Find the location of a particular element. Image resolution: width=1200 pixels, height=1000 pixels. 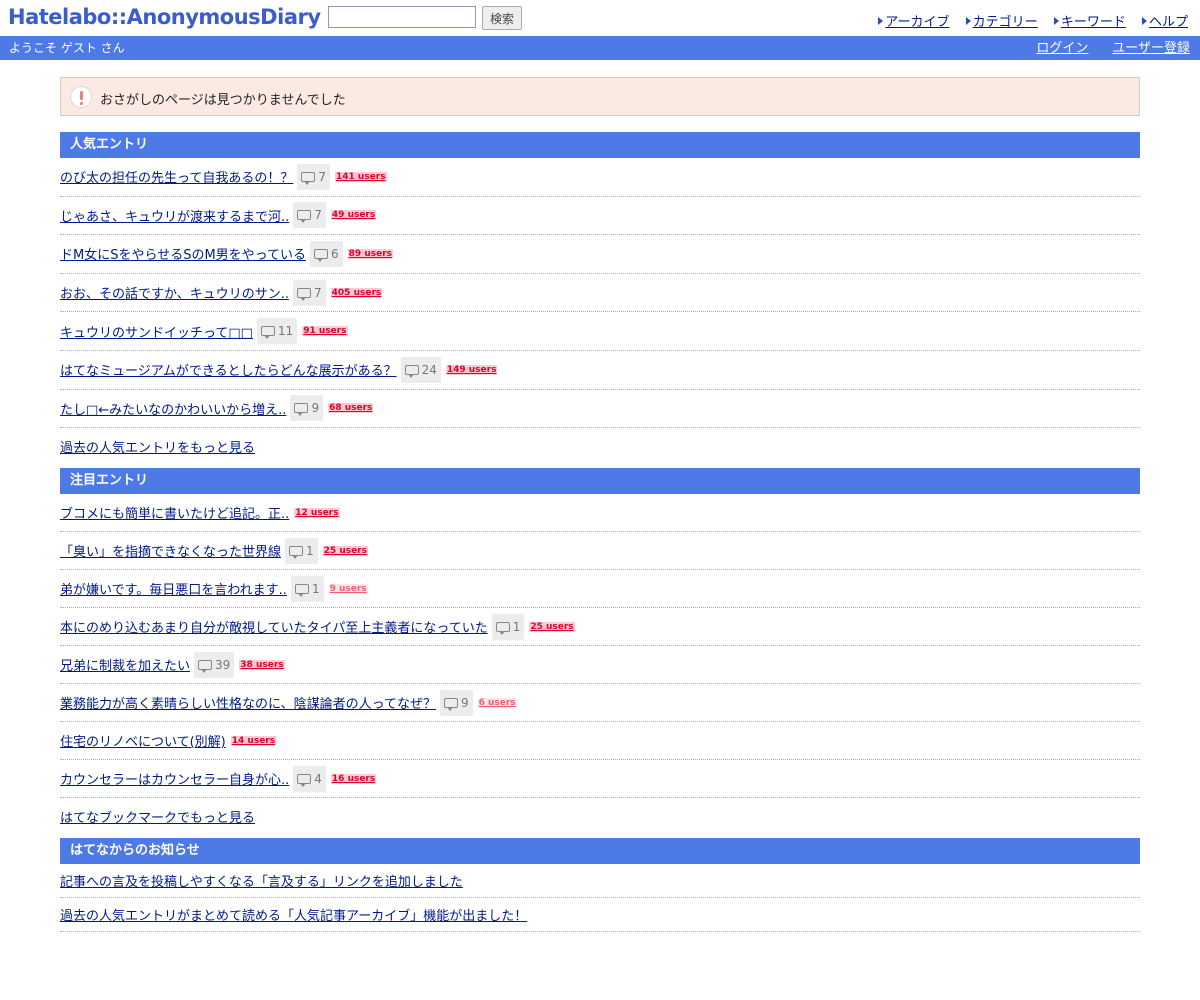

nav-help: ヘルプ is located at coordinates (1164, 22).